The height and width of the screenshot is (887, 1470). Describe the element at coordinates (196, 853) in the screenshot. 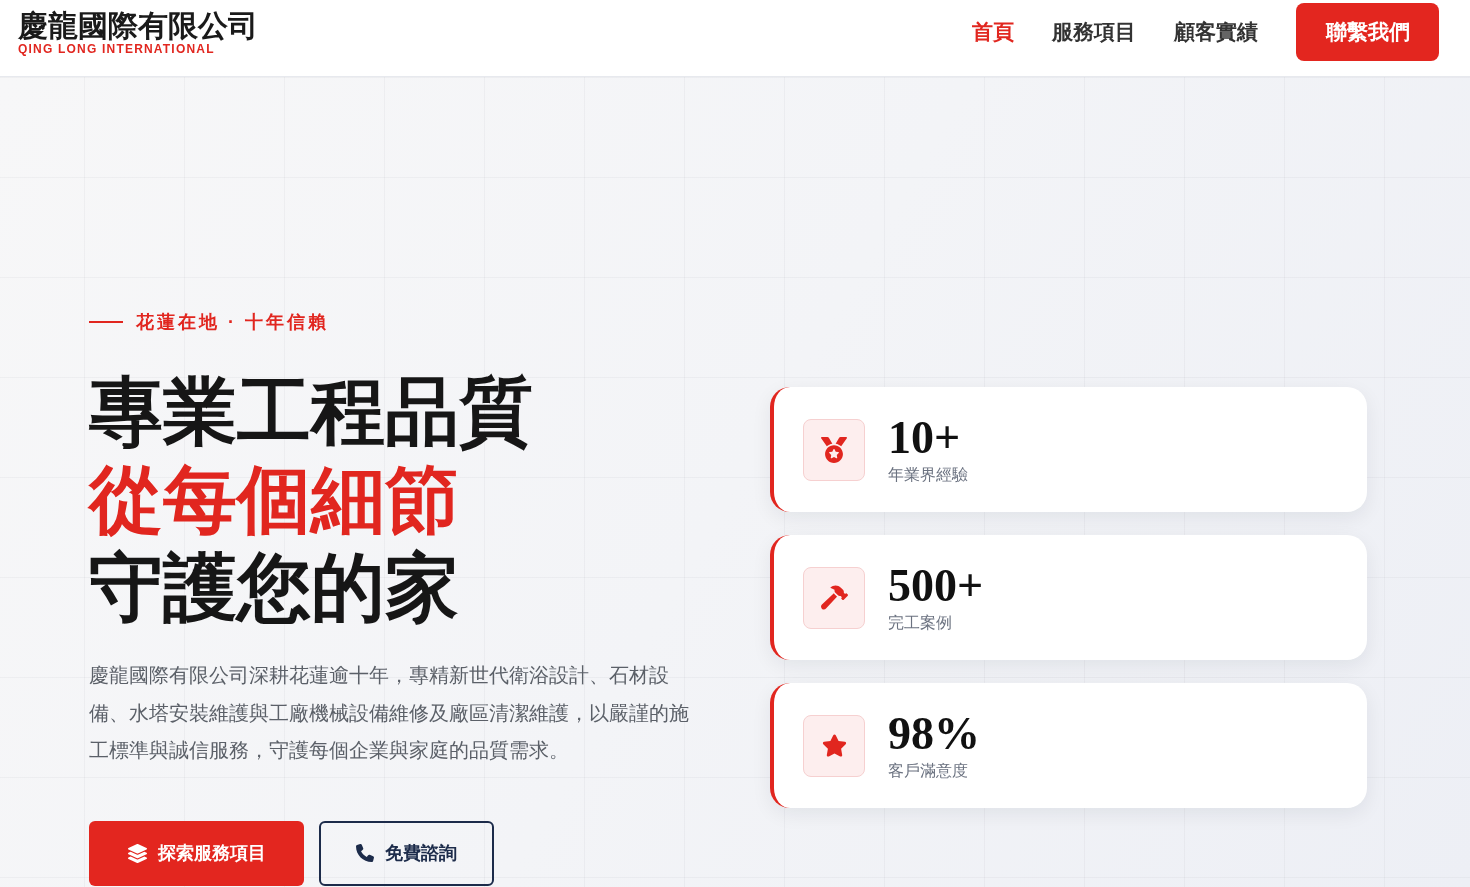

I see `explore-services-button: 探索服務項目` at that location.